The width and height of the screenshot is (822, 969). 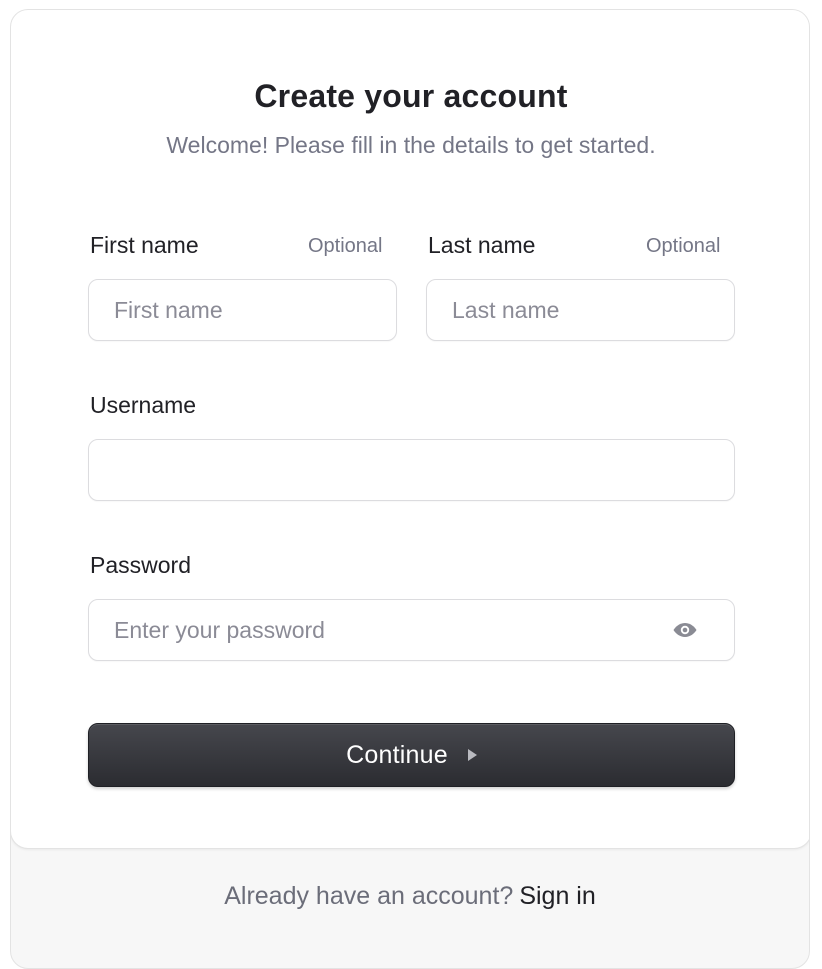 I want to click on sign-in-link: Sign in, so click(x=557, y=896).